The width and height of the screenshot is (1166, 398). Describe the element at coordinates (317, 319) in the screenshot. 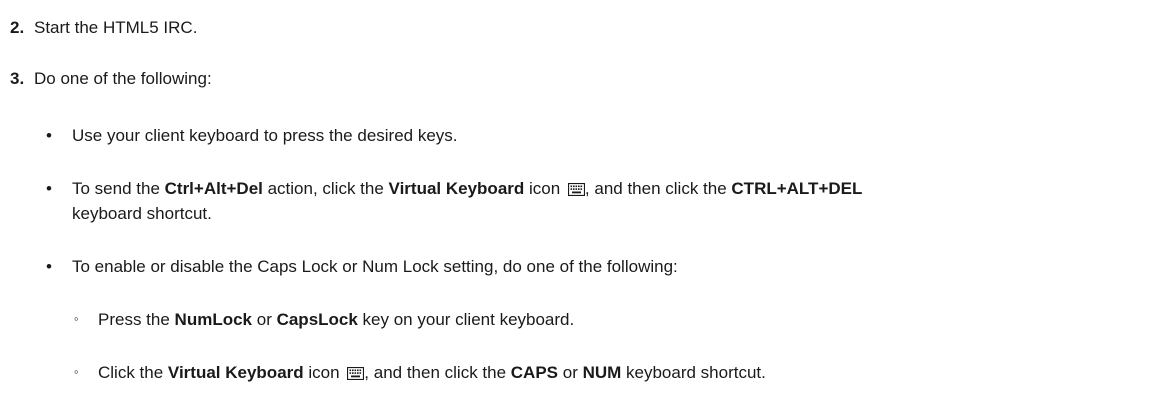

I see `key-name: CapsLock` at that location.